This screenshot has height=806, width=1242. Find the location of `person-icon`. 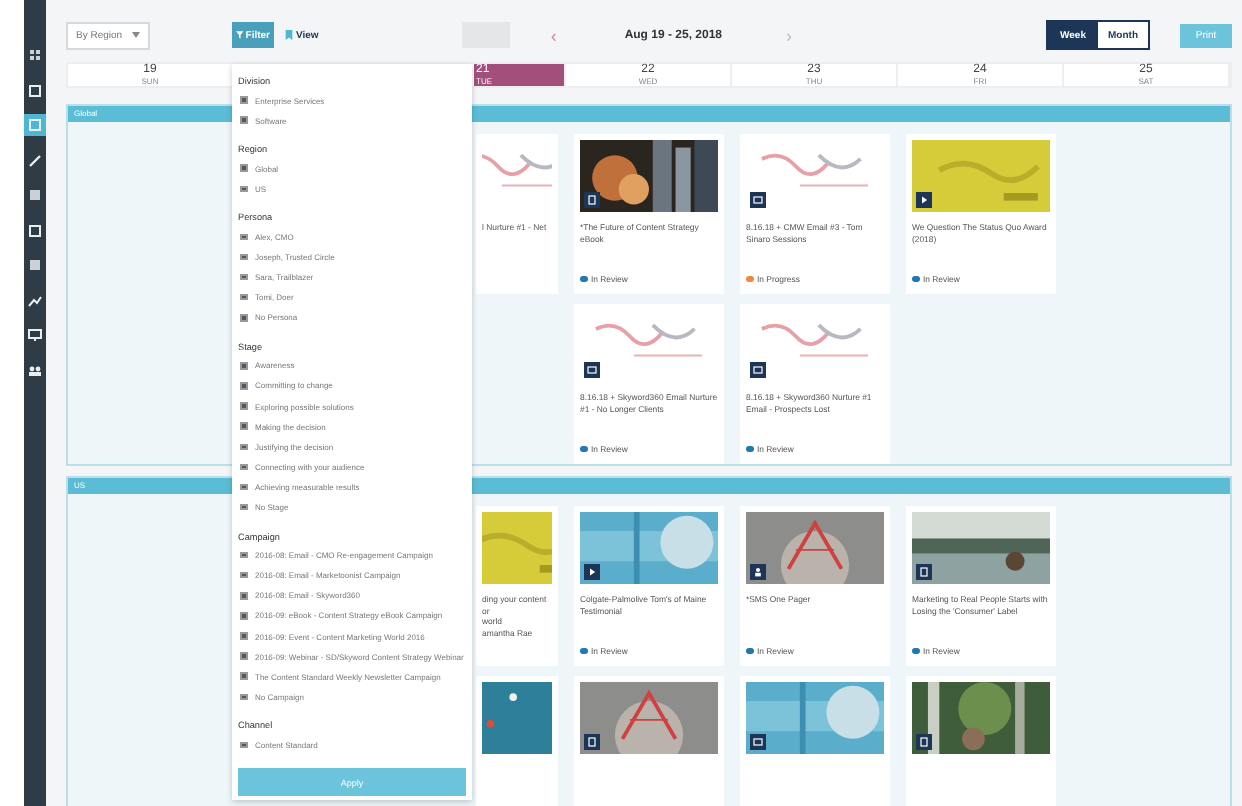

person-icon is located at coordinates (758, 572).